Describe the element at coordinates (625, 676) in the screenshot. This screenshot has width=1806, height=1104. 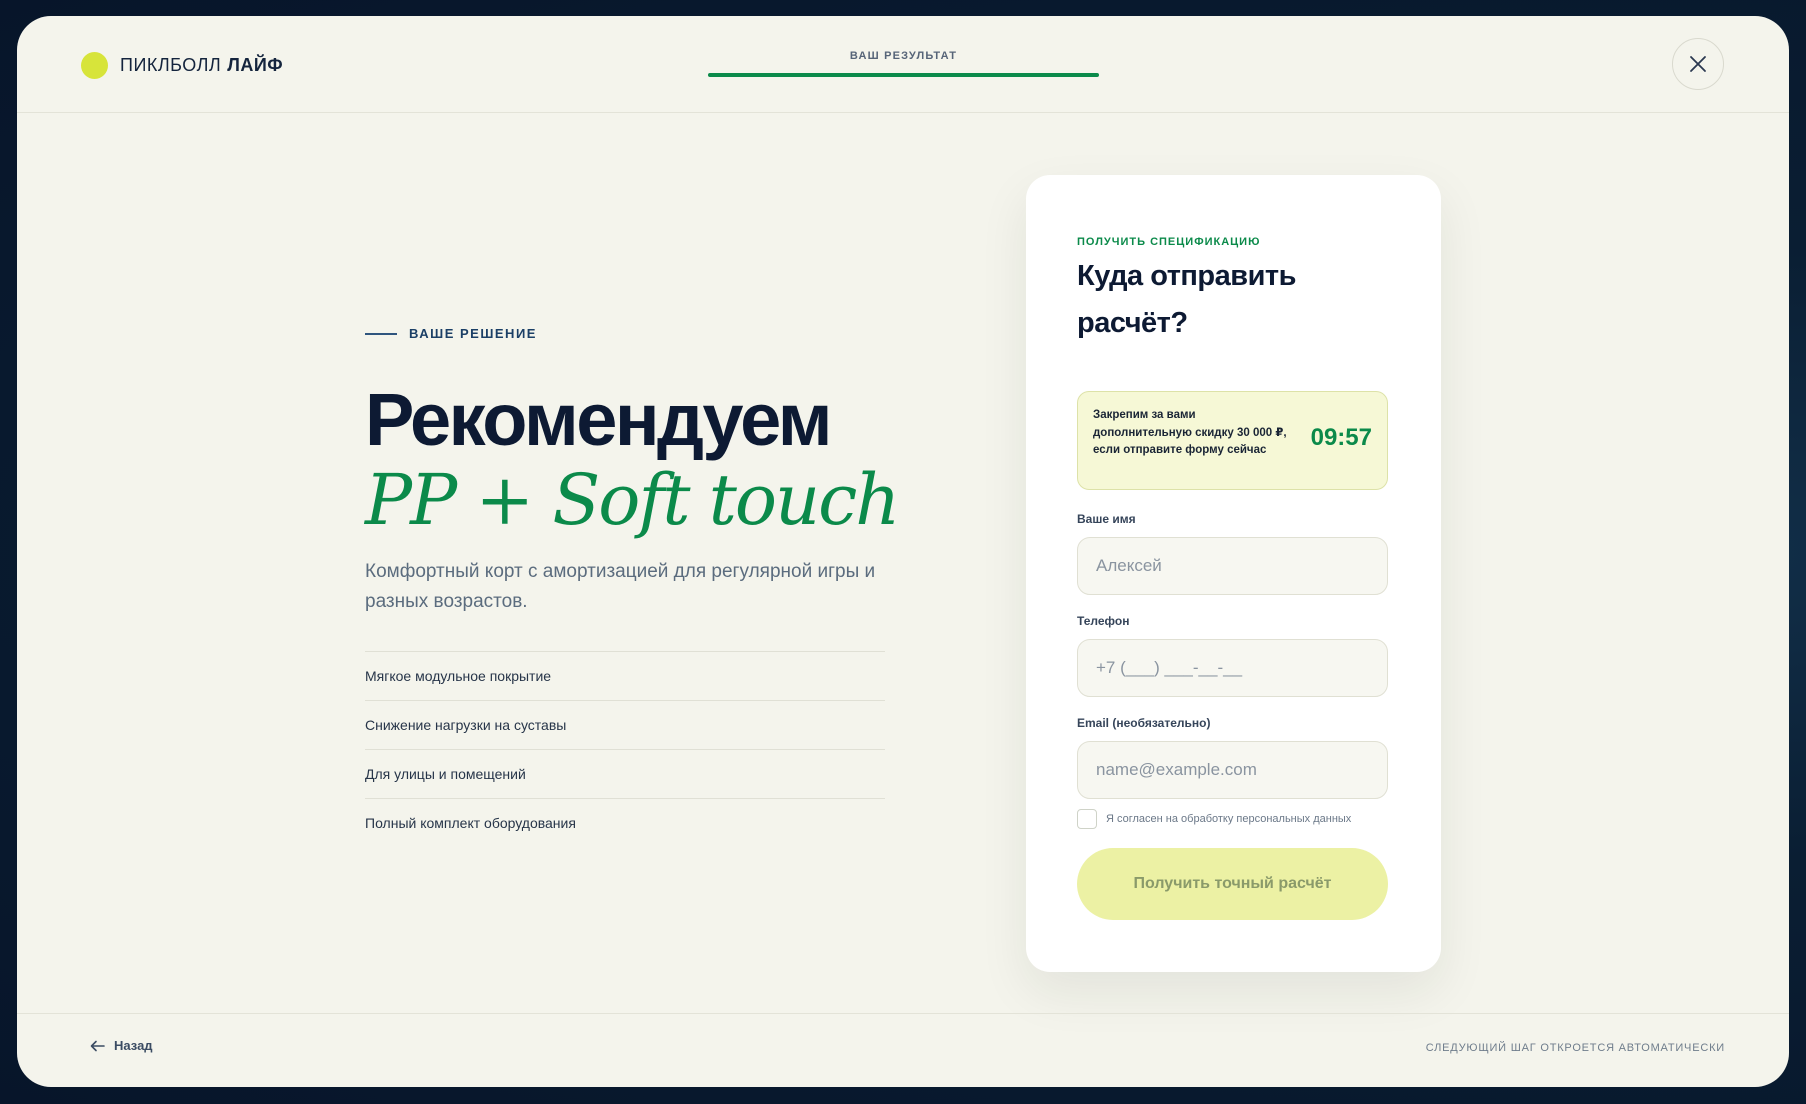
I see `feature-item: Мягкое модульное покрытие` at that location.